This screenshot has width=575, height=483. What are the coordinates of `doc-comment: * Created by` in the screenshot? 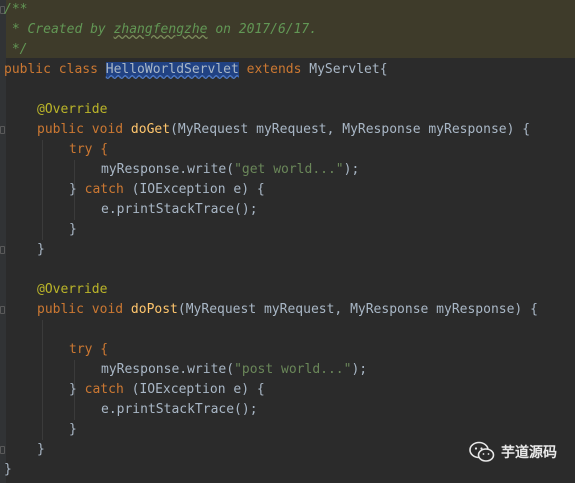 It's located at (59, 29).